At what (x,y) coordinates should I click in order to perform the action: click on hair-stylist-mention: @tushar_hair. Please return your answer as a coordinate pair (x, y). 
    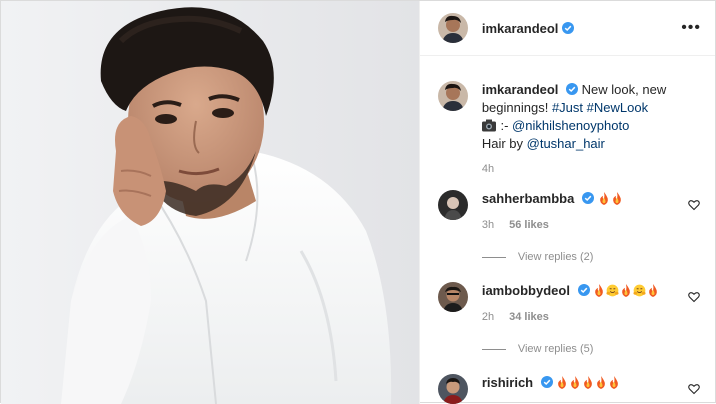
    Looking at the image, I should click on (566, 143).